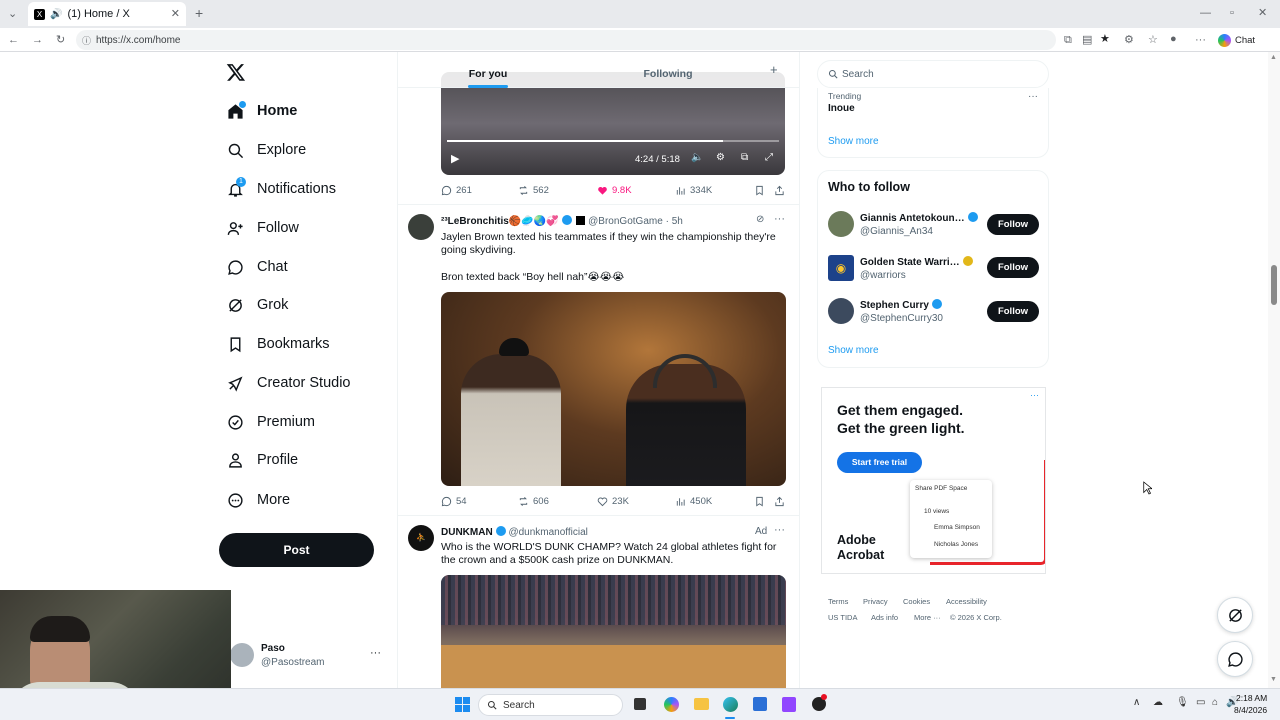 Image resolution: width=1280 pixels, height=720 pixels. Describe the element at coordinates (933, 106) in the screenshot. I see `trending-item: Trending Inoue ···` at that location.